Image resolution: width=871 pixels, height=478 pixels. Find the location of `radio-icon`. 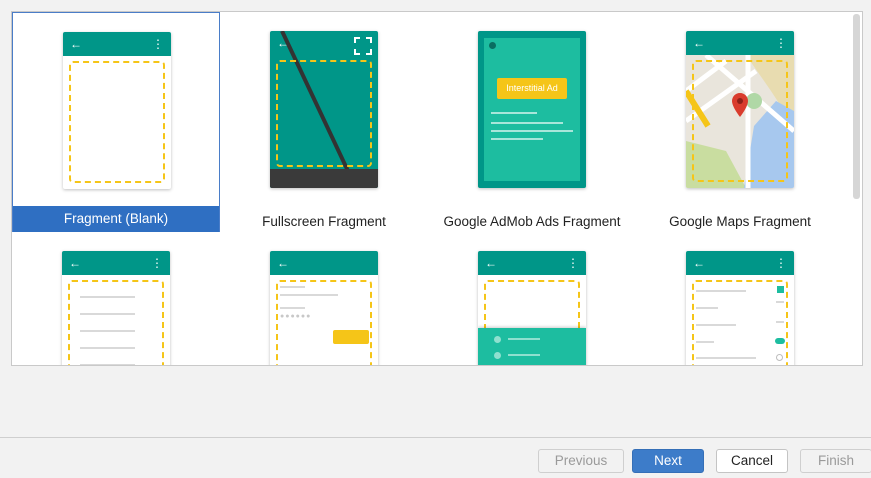

radio-icon is located at coordinates (779, 357).